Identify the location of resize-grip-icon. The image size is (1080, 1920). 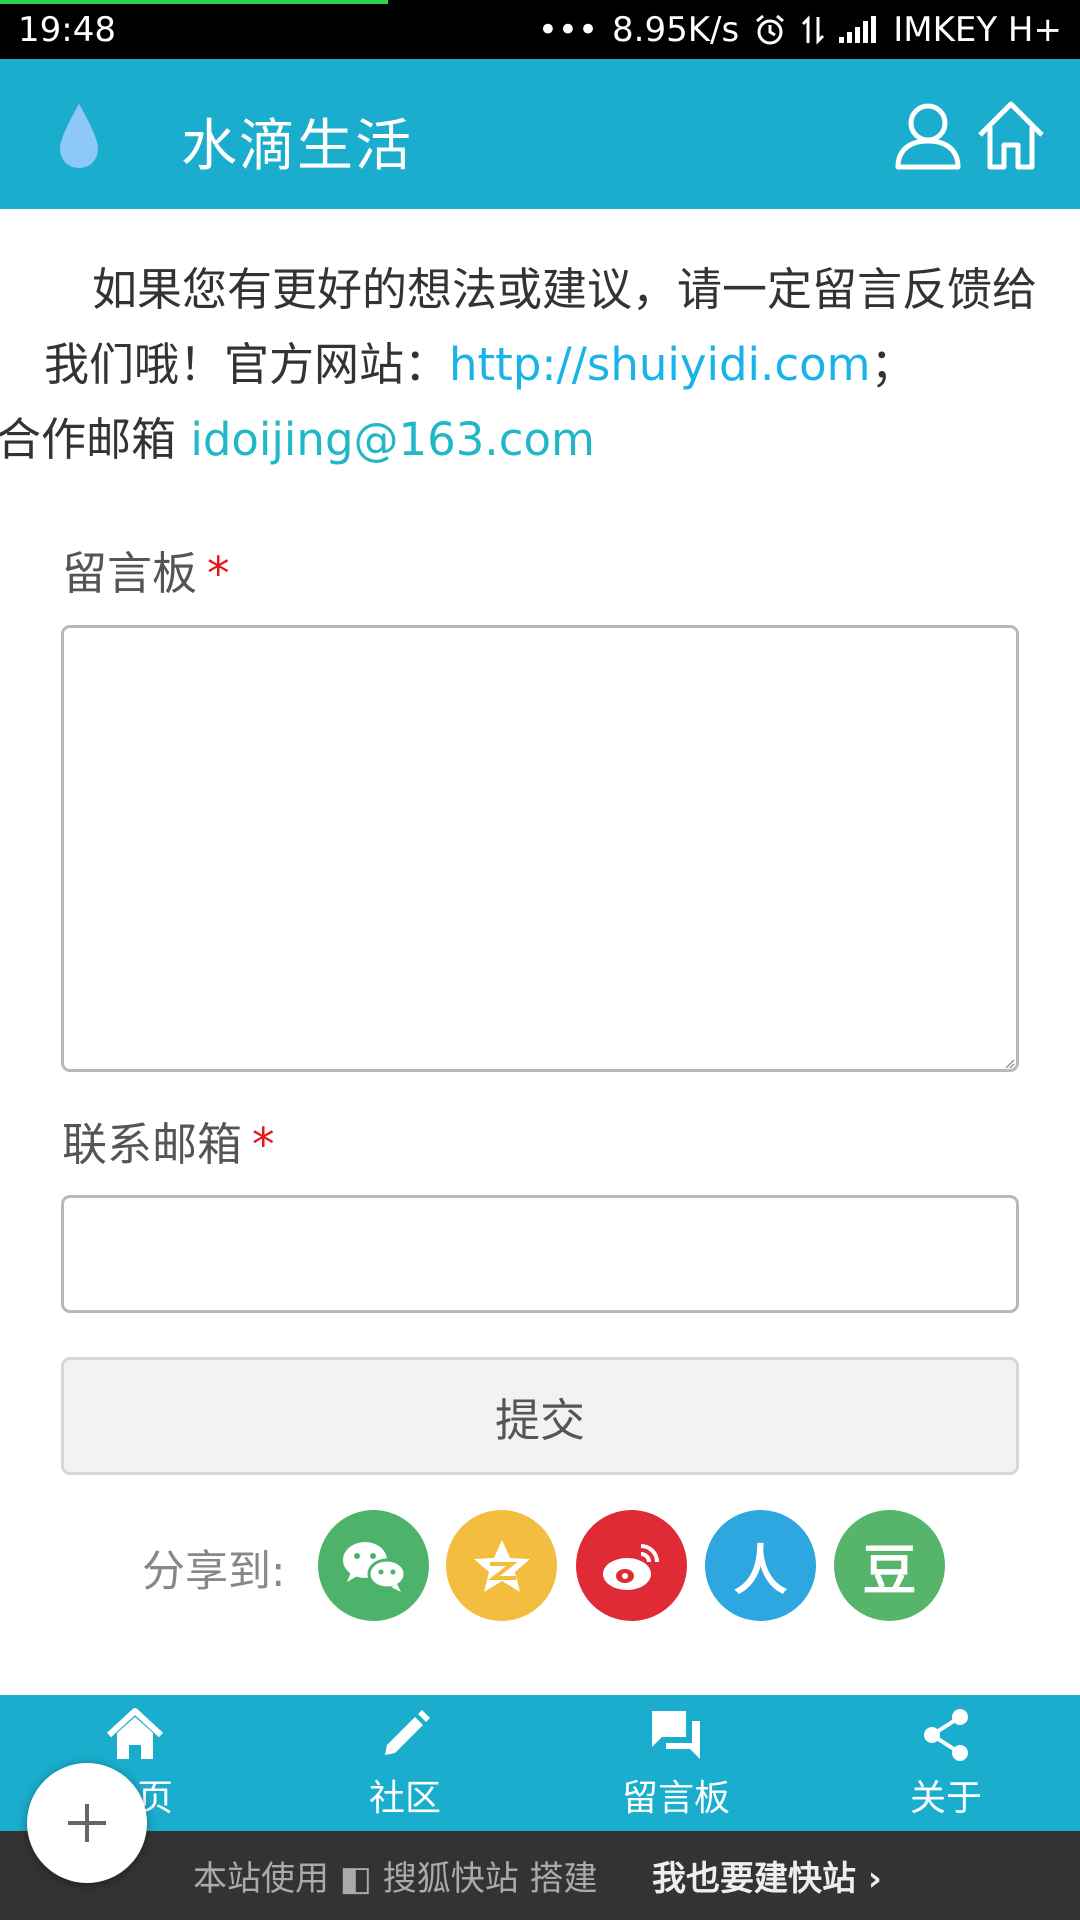
(1009, 1063).